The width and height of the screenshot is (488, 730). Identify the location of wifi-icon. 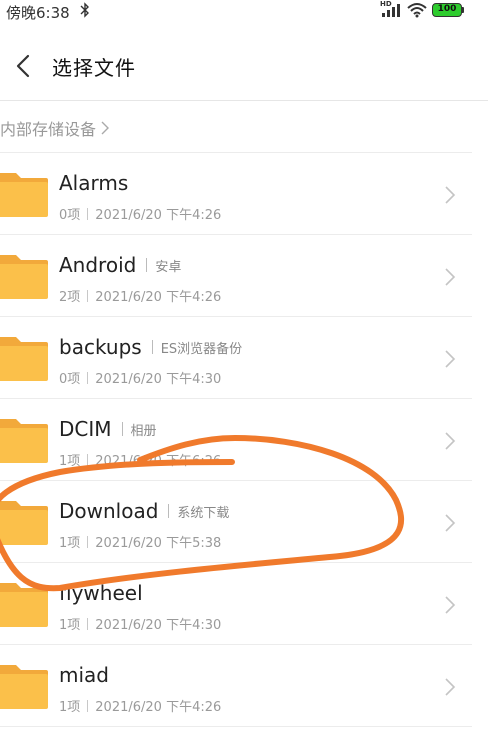
(417, 10).